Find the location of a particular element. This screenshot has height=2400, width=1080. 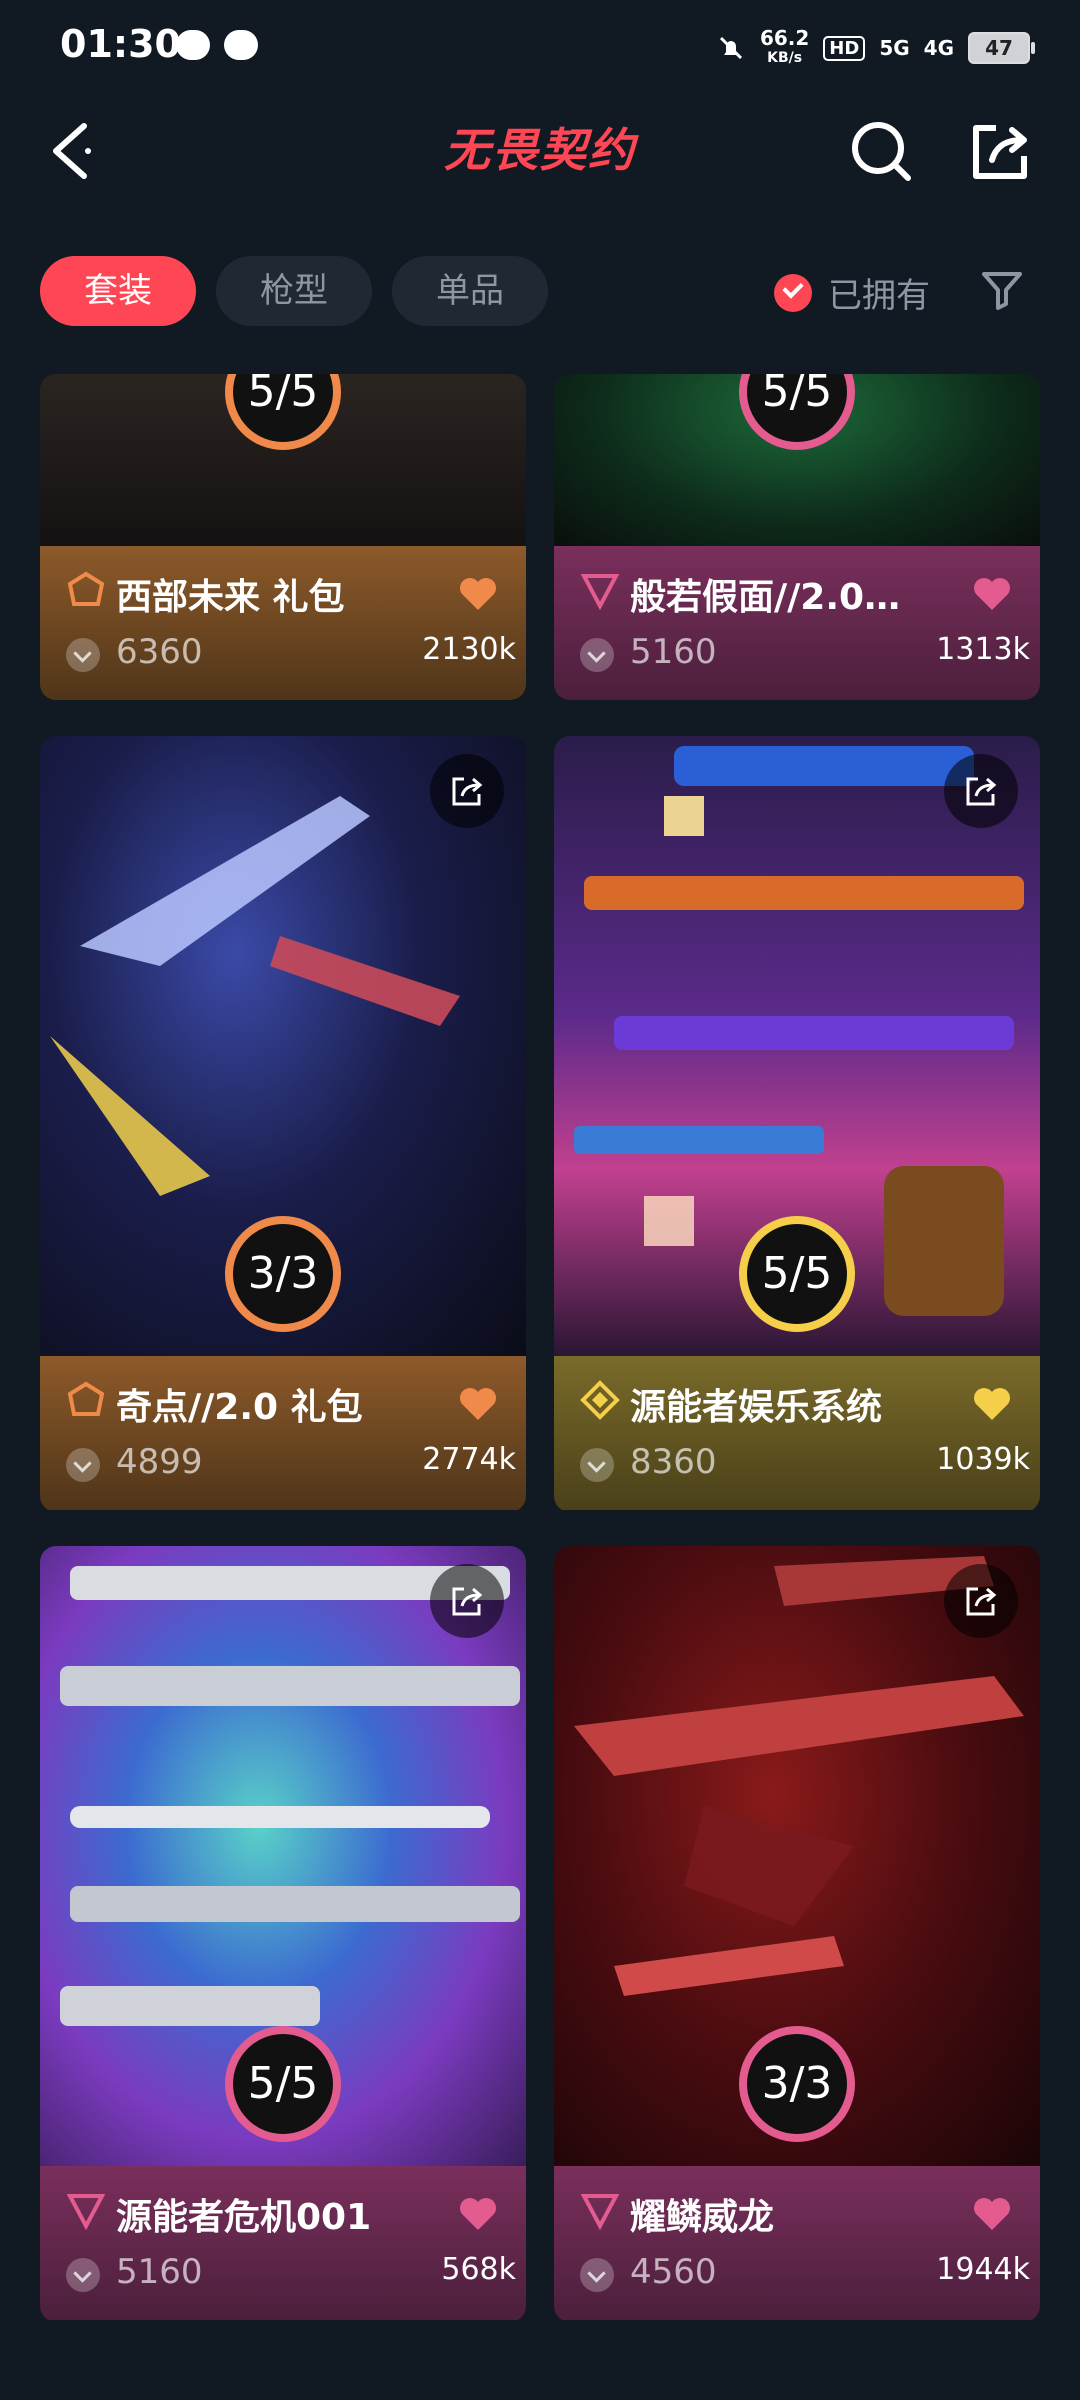

bundle-price: 4899 is located at coordinates (159, 1462).